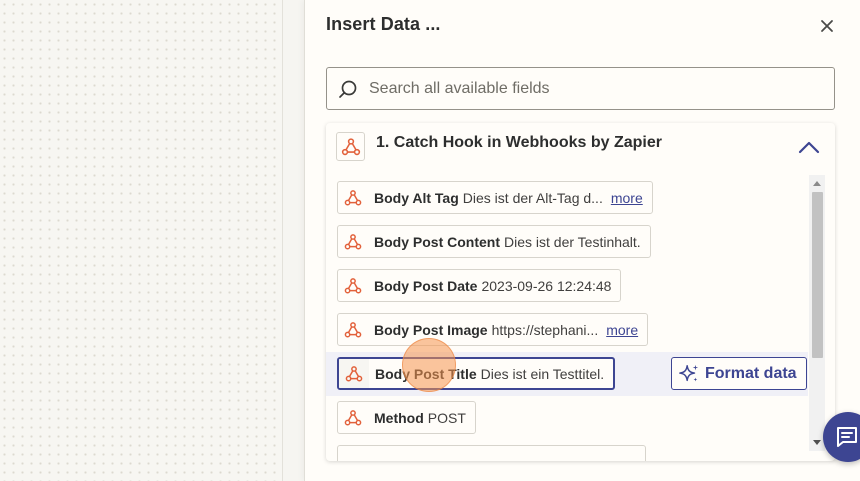  I want to click on field-value: 2023-09-26 12:24:48, so click(546, 285).